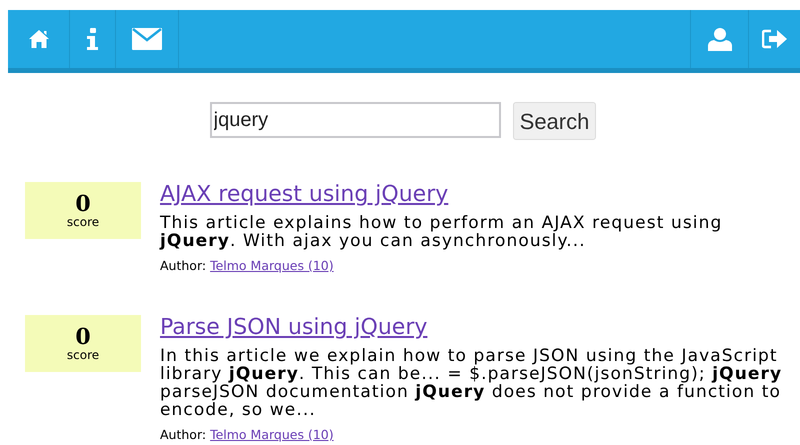 This screenshot has width=800, height=445. What do you see at coordinates (554, 121) in the screenshot?
I see `search-button: Search` at bounding box center [554, 121].